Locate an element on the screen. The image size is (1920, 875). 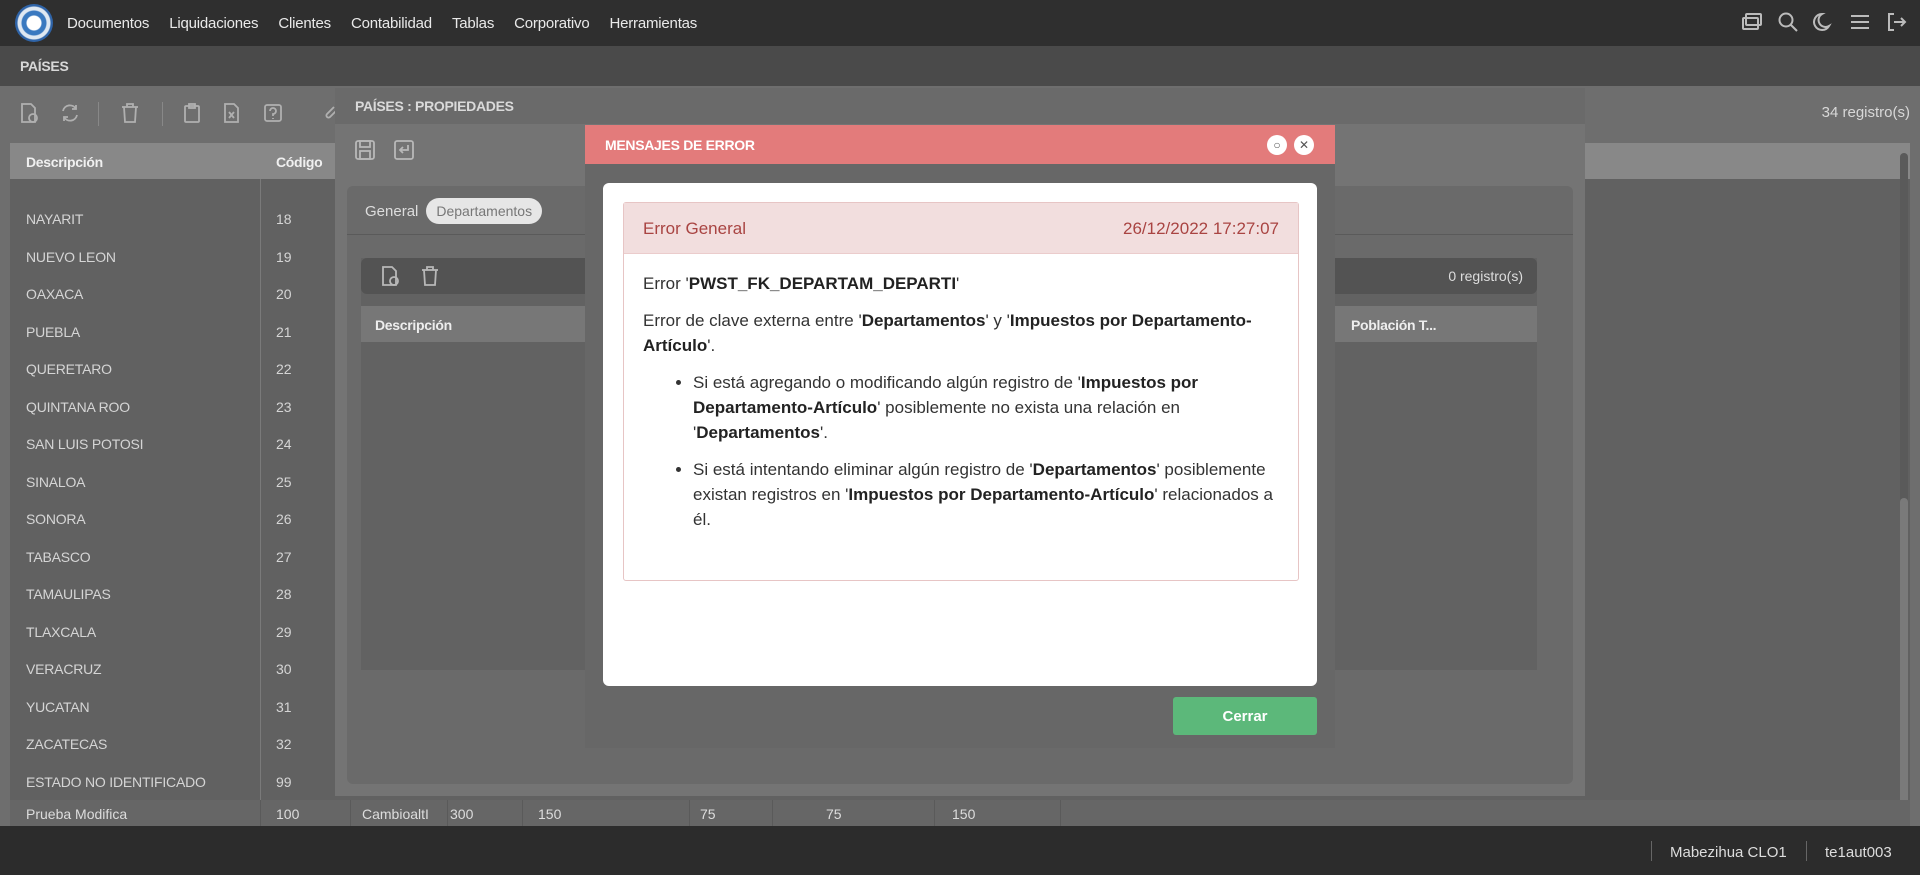
subgrid-records-count: 0 registro(s) is located at coordinates (1485, 276).